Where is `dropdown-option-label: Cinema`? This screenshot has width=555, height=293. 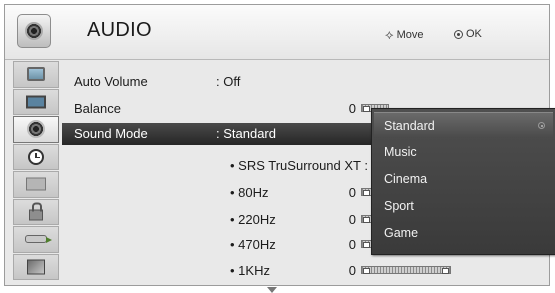
dropdown-option-label: Cinema is located at coordinates (406, 179).